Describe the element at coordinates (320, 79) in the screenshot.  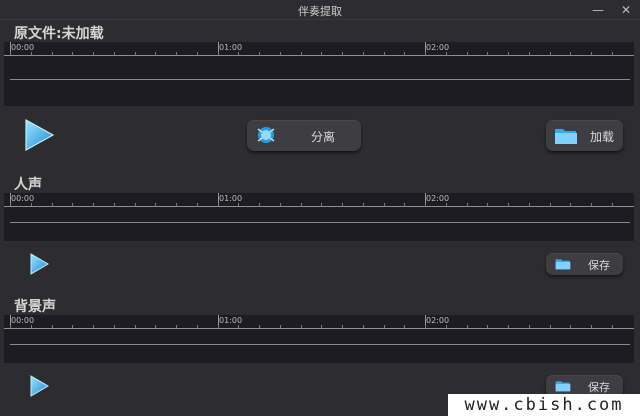
I see `original-wave-line` at that location.